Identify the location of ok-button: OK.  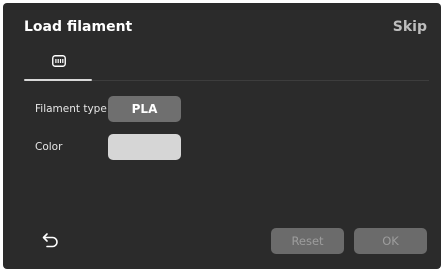
(390, 241).